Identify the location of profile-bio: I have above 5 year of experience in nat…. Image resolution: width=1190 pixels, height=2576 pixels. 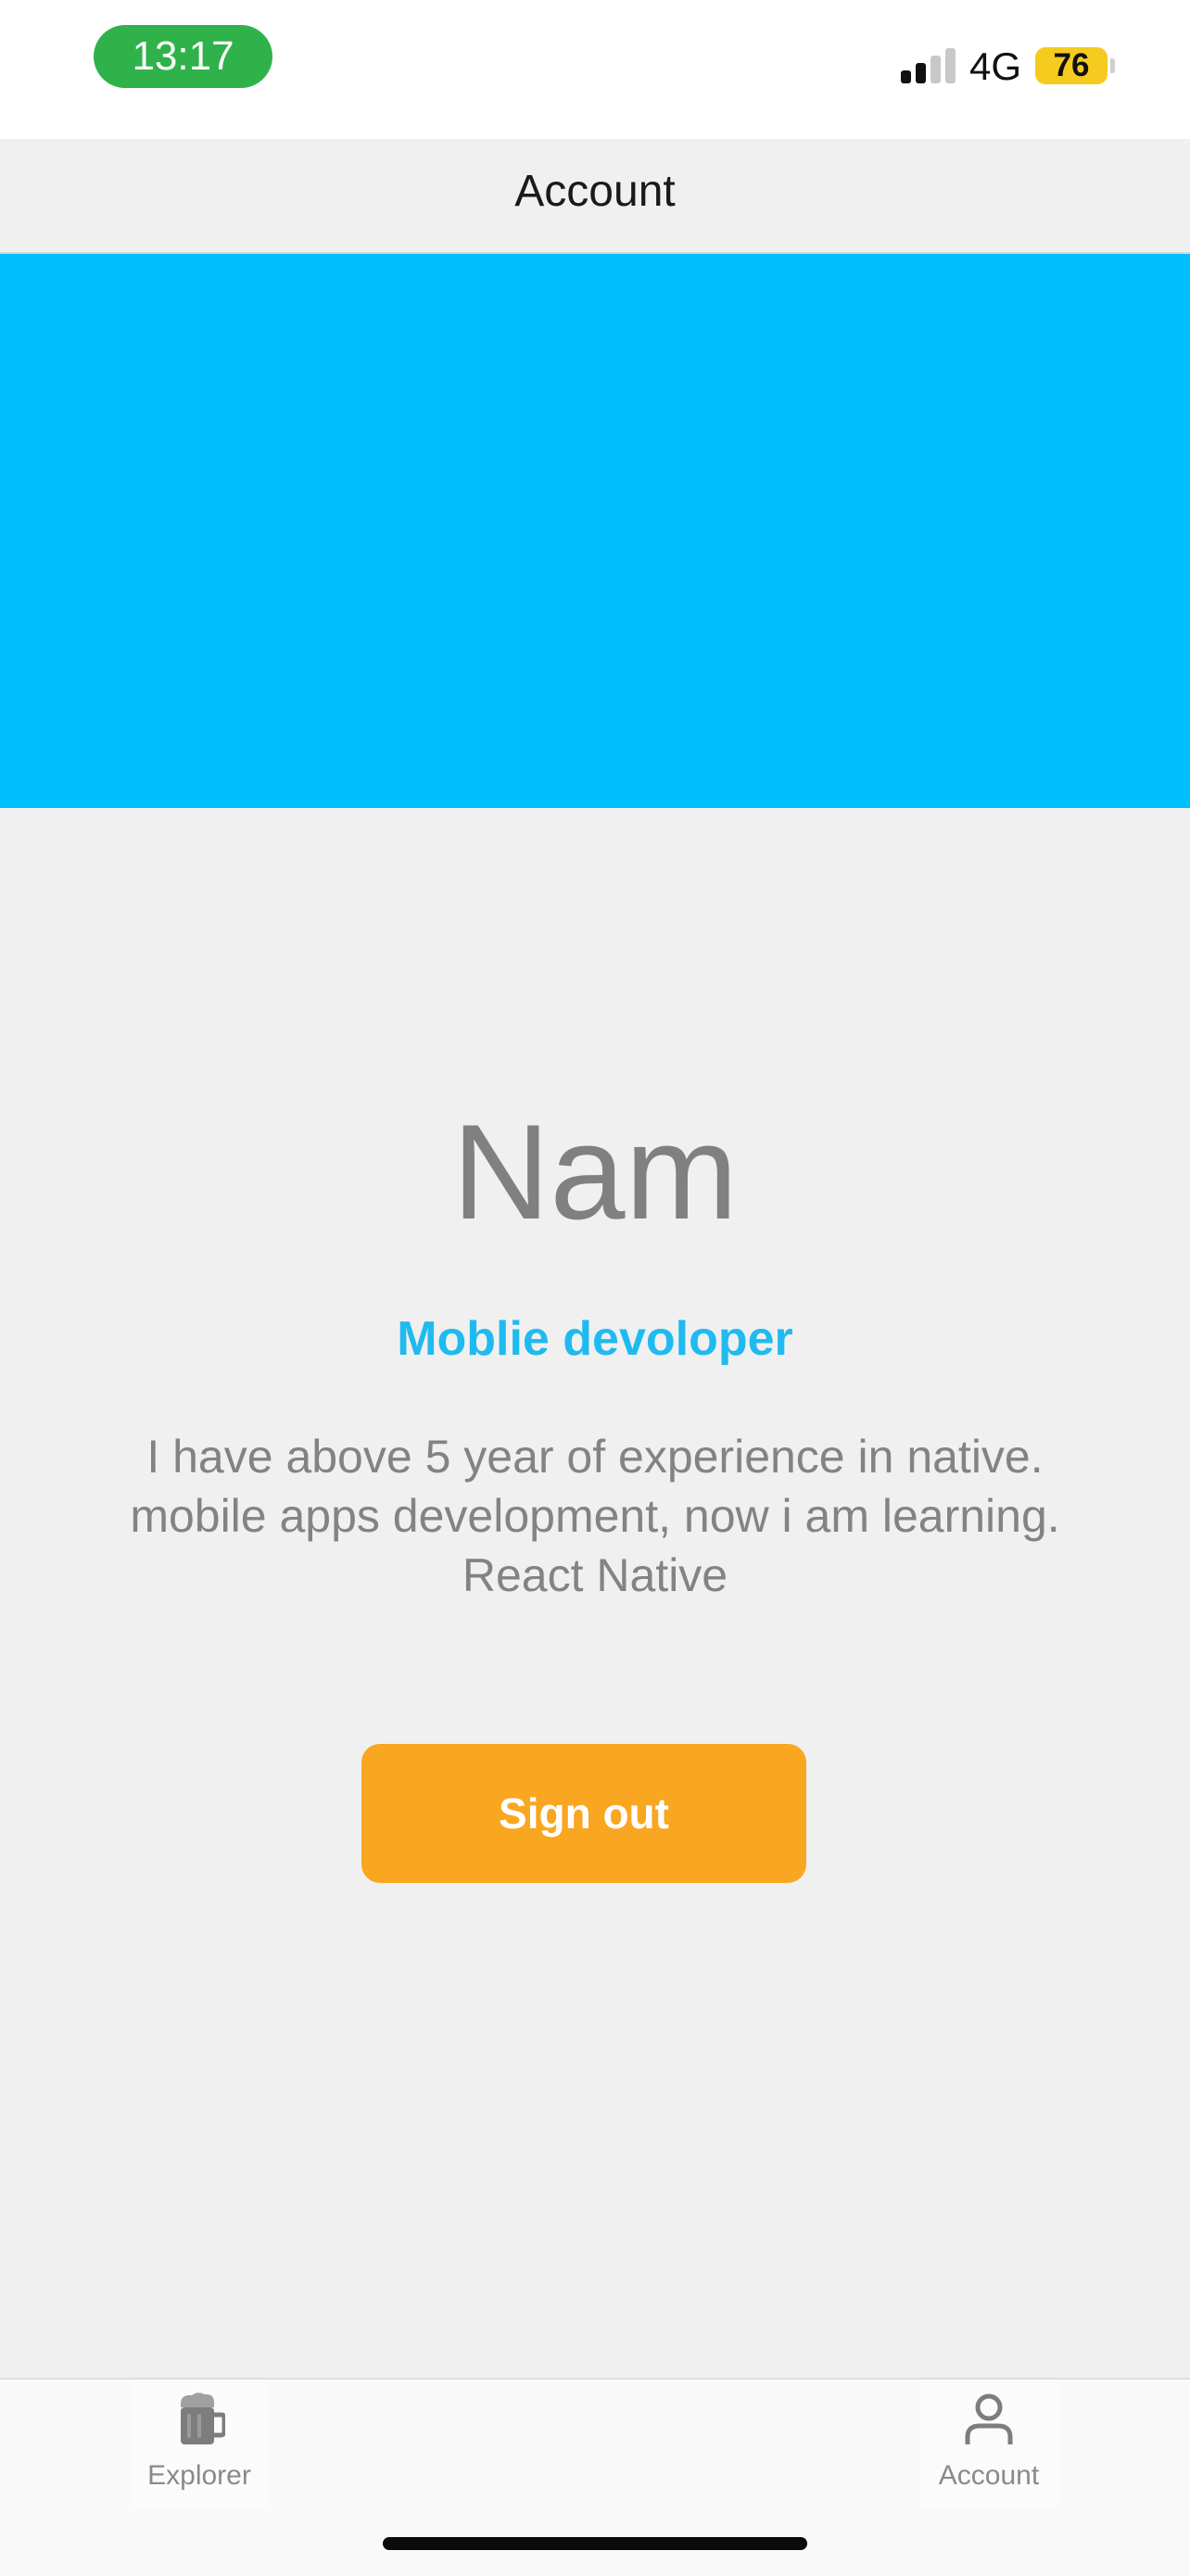
(595, 1516).